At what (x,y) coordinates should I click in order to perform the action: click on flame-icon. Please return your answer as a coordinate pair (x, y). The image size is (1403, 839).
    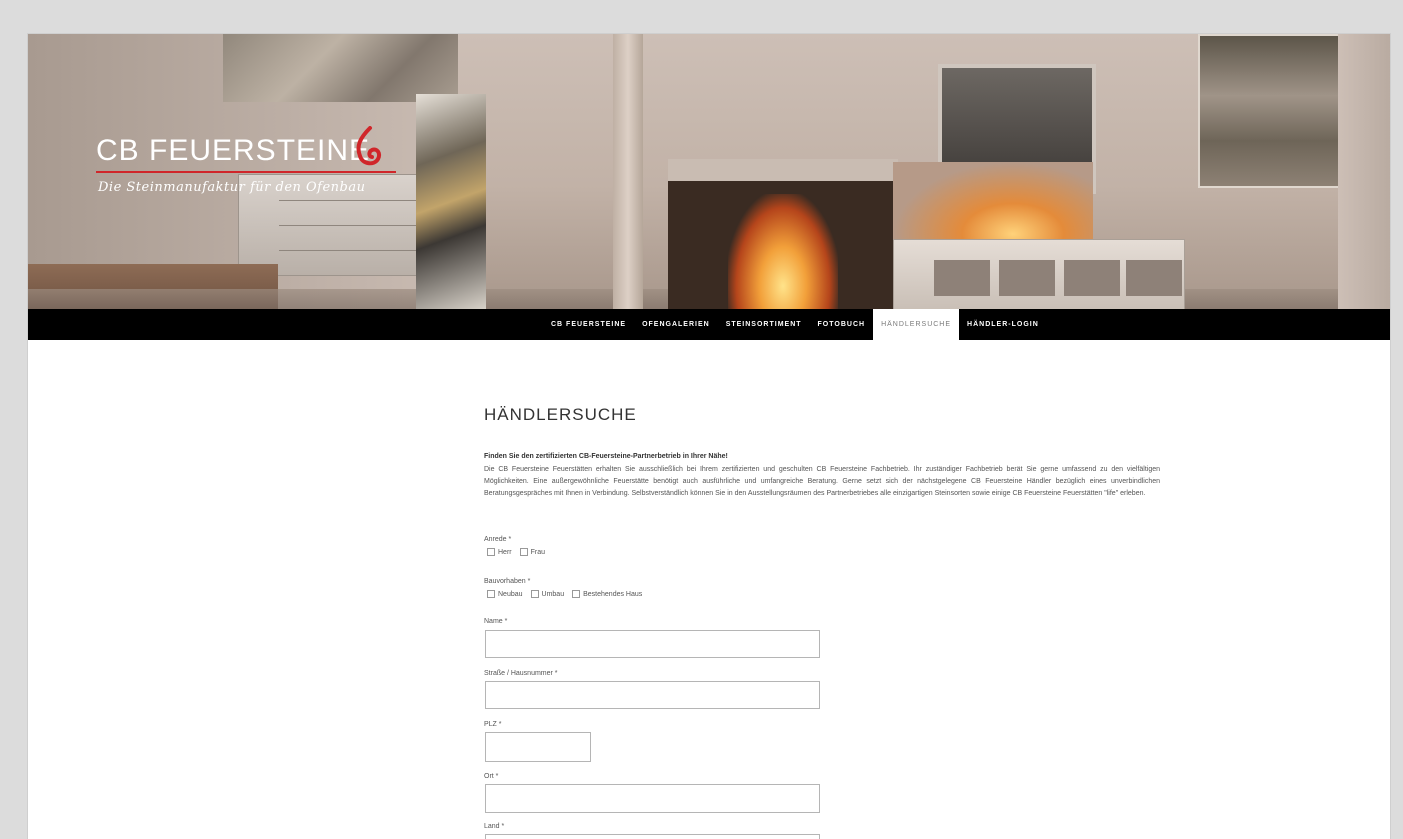
    Looking at the image, I should click on (369, 146).